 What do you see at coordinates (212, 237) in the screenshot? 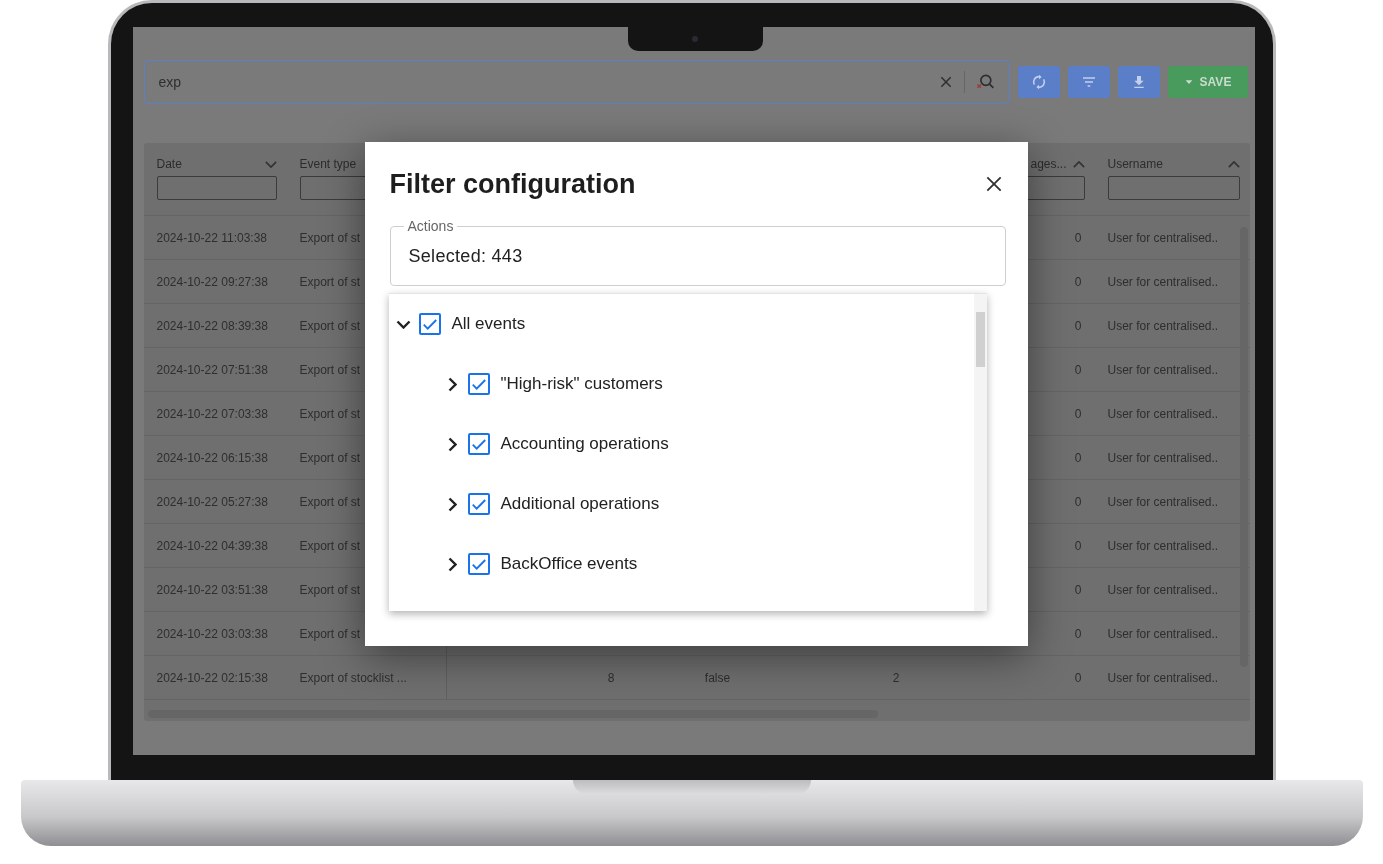
I see `table-cell: 2024-10-22 11:03:38` at bounding box center [212, 237].